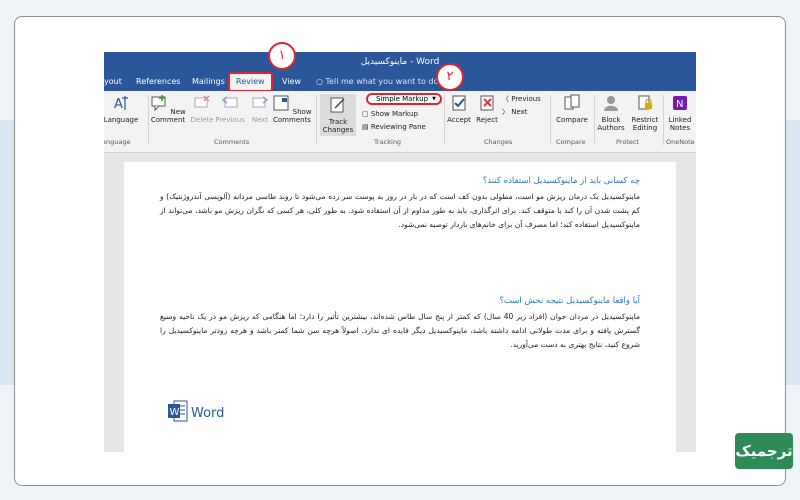 Image resolution: width=800 pixels, height=500 pixels. Describe the element at coordinates (611, 103) in the screenshot. I see `block-authors-icon` at that location.